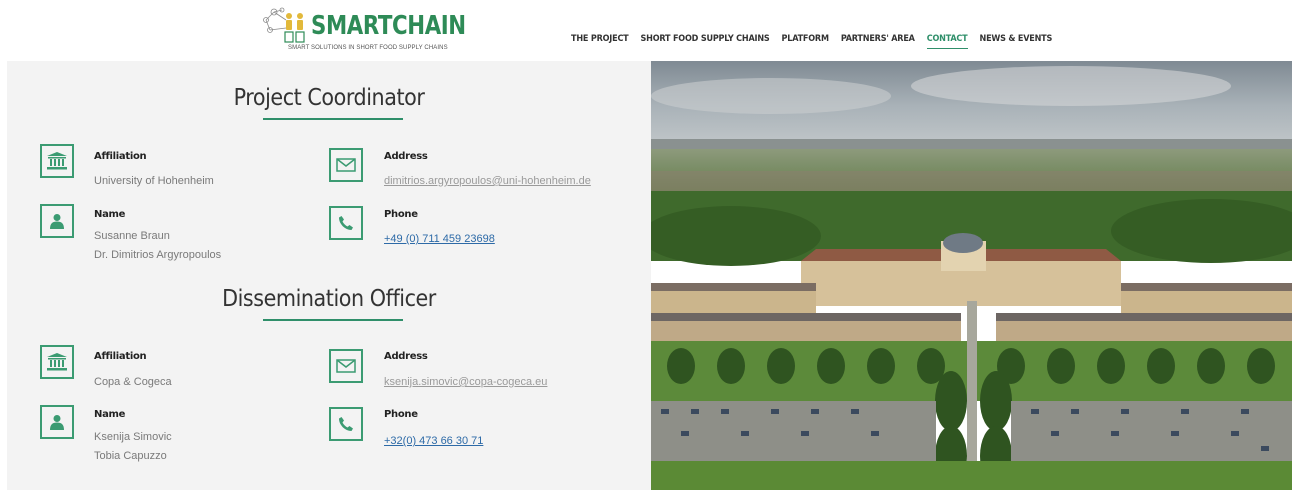  Describe the element at coordinates (333, 320) in the screenshot. I see `dissemination-title-underline` at that location.